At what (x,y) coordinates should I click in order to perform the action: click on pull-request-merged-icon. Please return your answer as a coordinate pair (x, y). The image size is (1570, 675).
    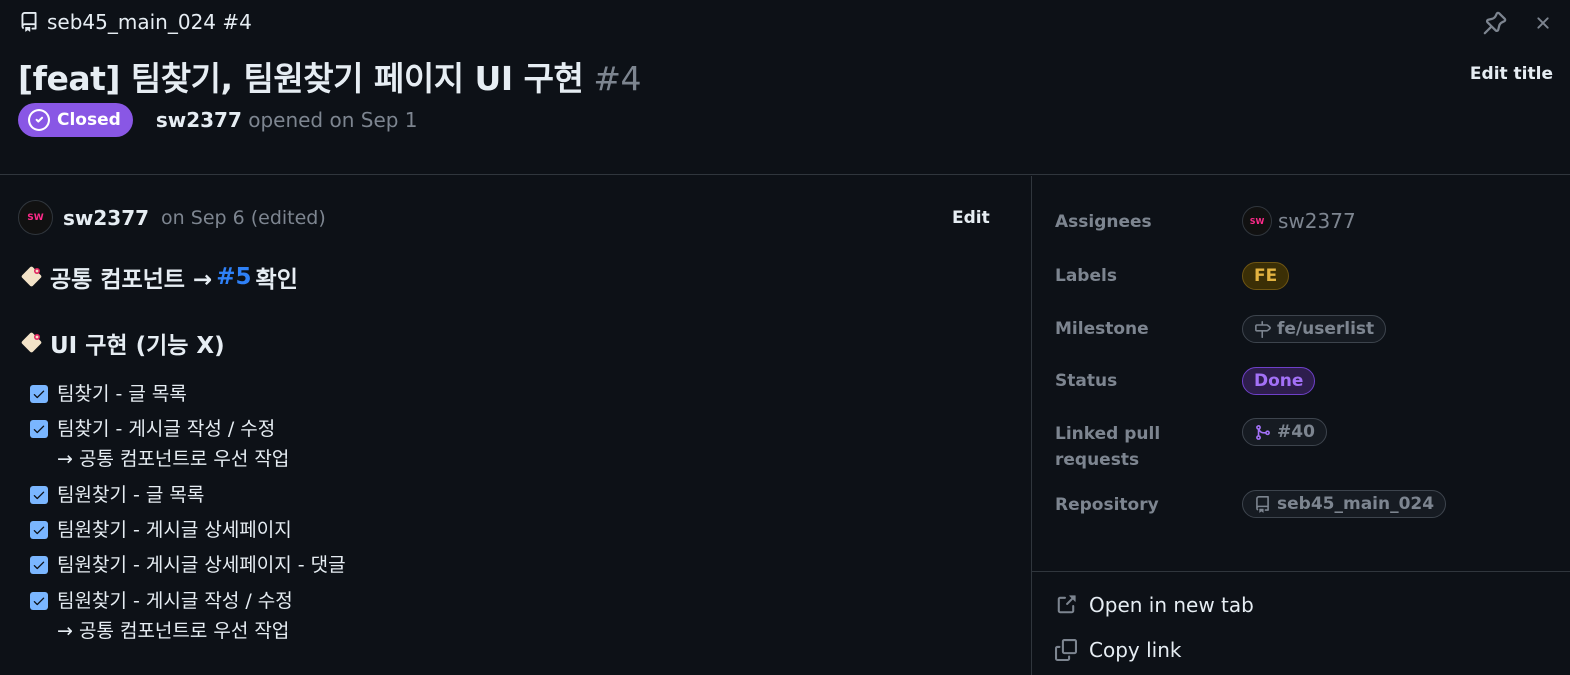
    Looking at the image, I should click on (1263, 432).